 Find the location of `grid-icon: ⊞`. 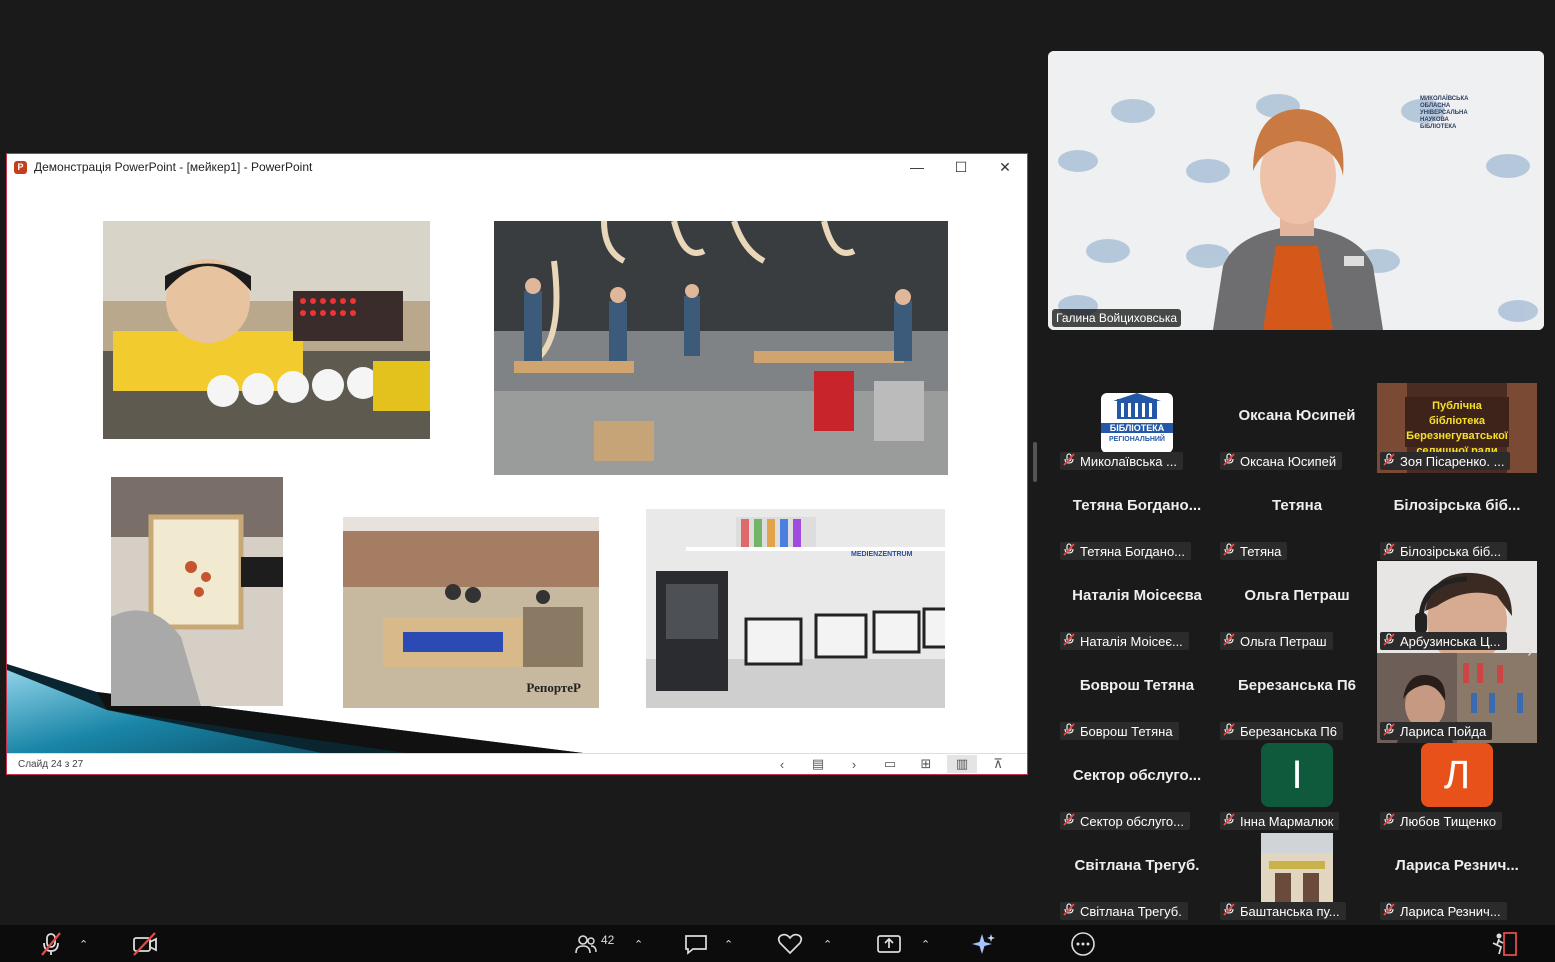

grid-icon: ⊞ is located at coordinates (926, 763).